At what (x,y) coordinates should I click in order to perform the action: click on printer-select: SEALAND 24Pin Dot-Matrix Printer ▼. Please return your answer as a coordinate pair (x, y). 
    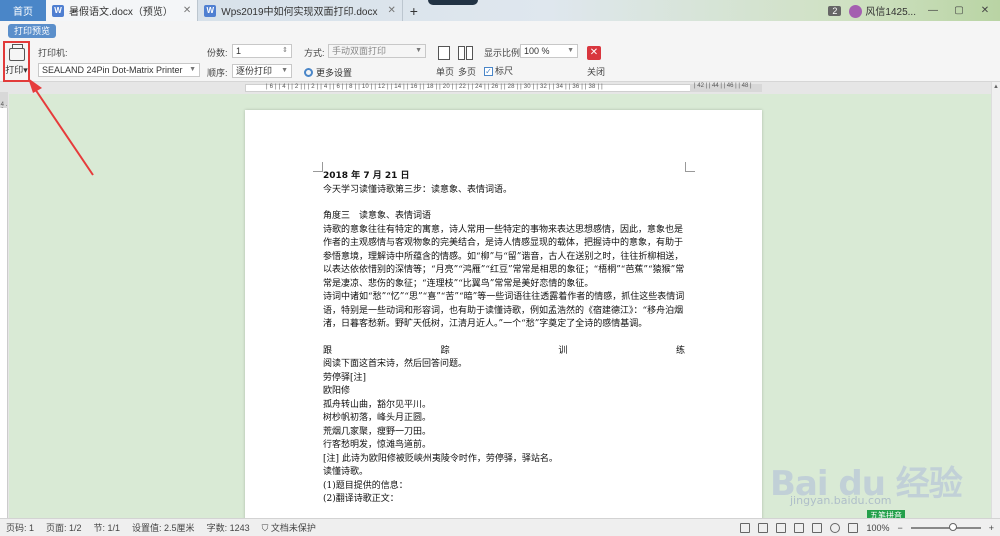
    Looking at the image, I should click on (119, 70).